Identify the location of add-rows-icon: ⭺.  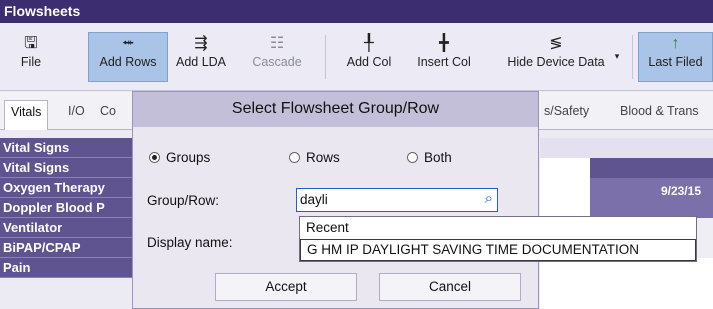
(128, 43).